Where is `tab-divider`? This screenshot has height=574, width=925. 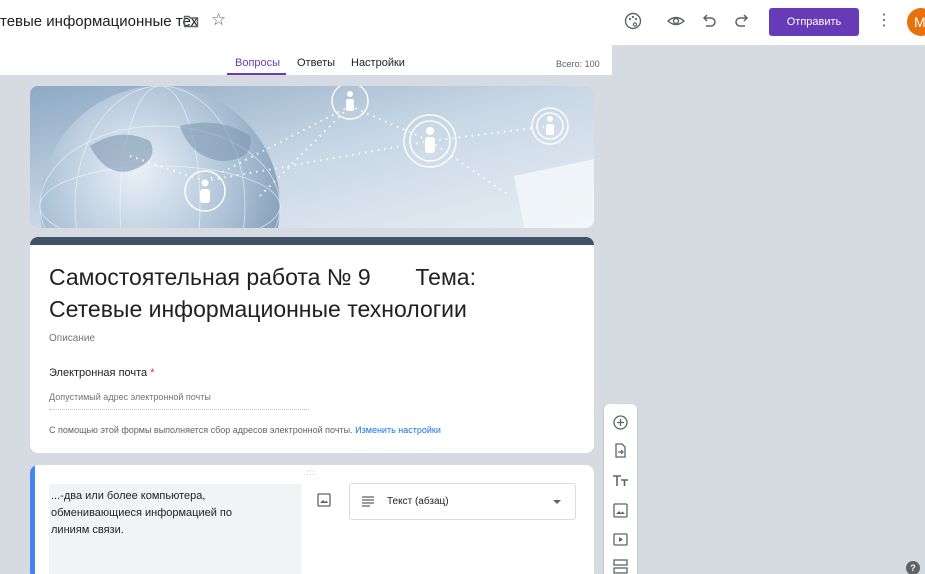 tab-divider is located at coordinates (306, 75).